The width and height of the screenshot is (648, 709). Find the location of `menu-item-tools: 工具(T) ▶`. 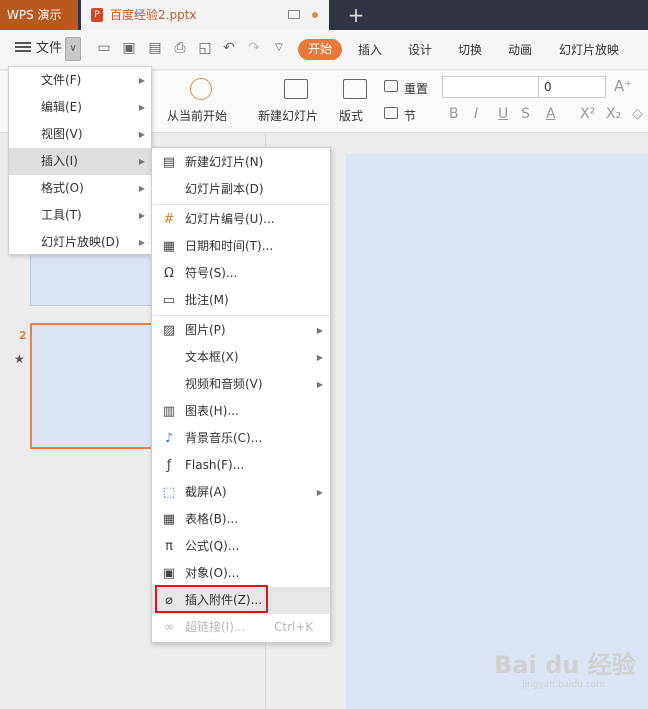

menu-item-tools: 工具(T) ▶ is located at coordinates (80, 215).